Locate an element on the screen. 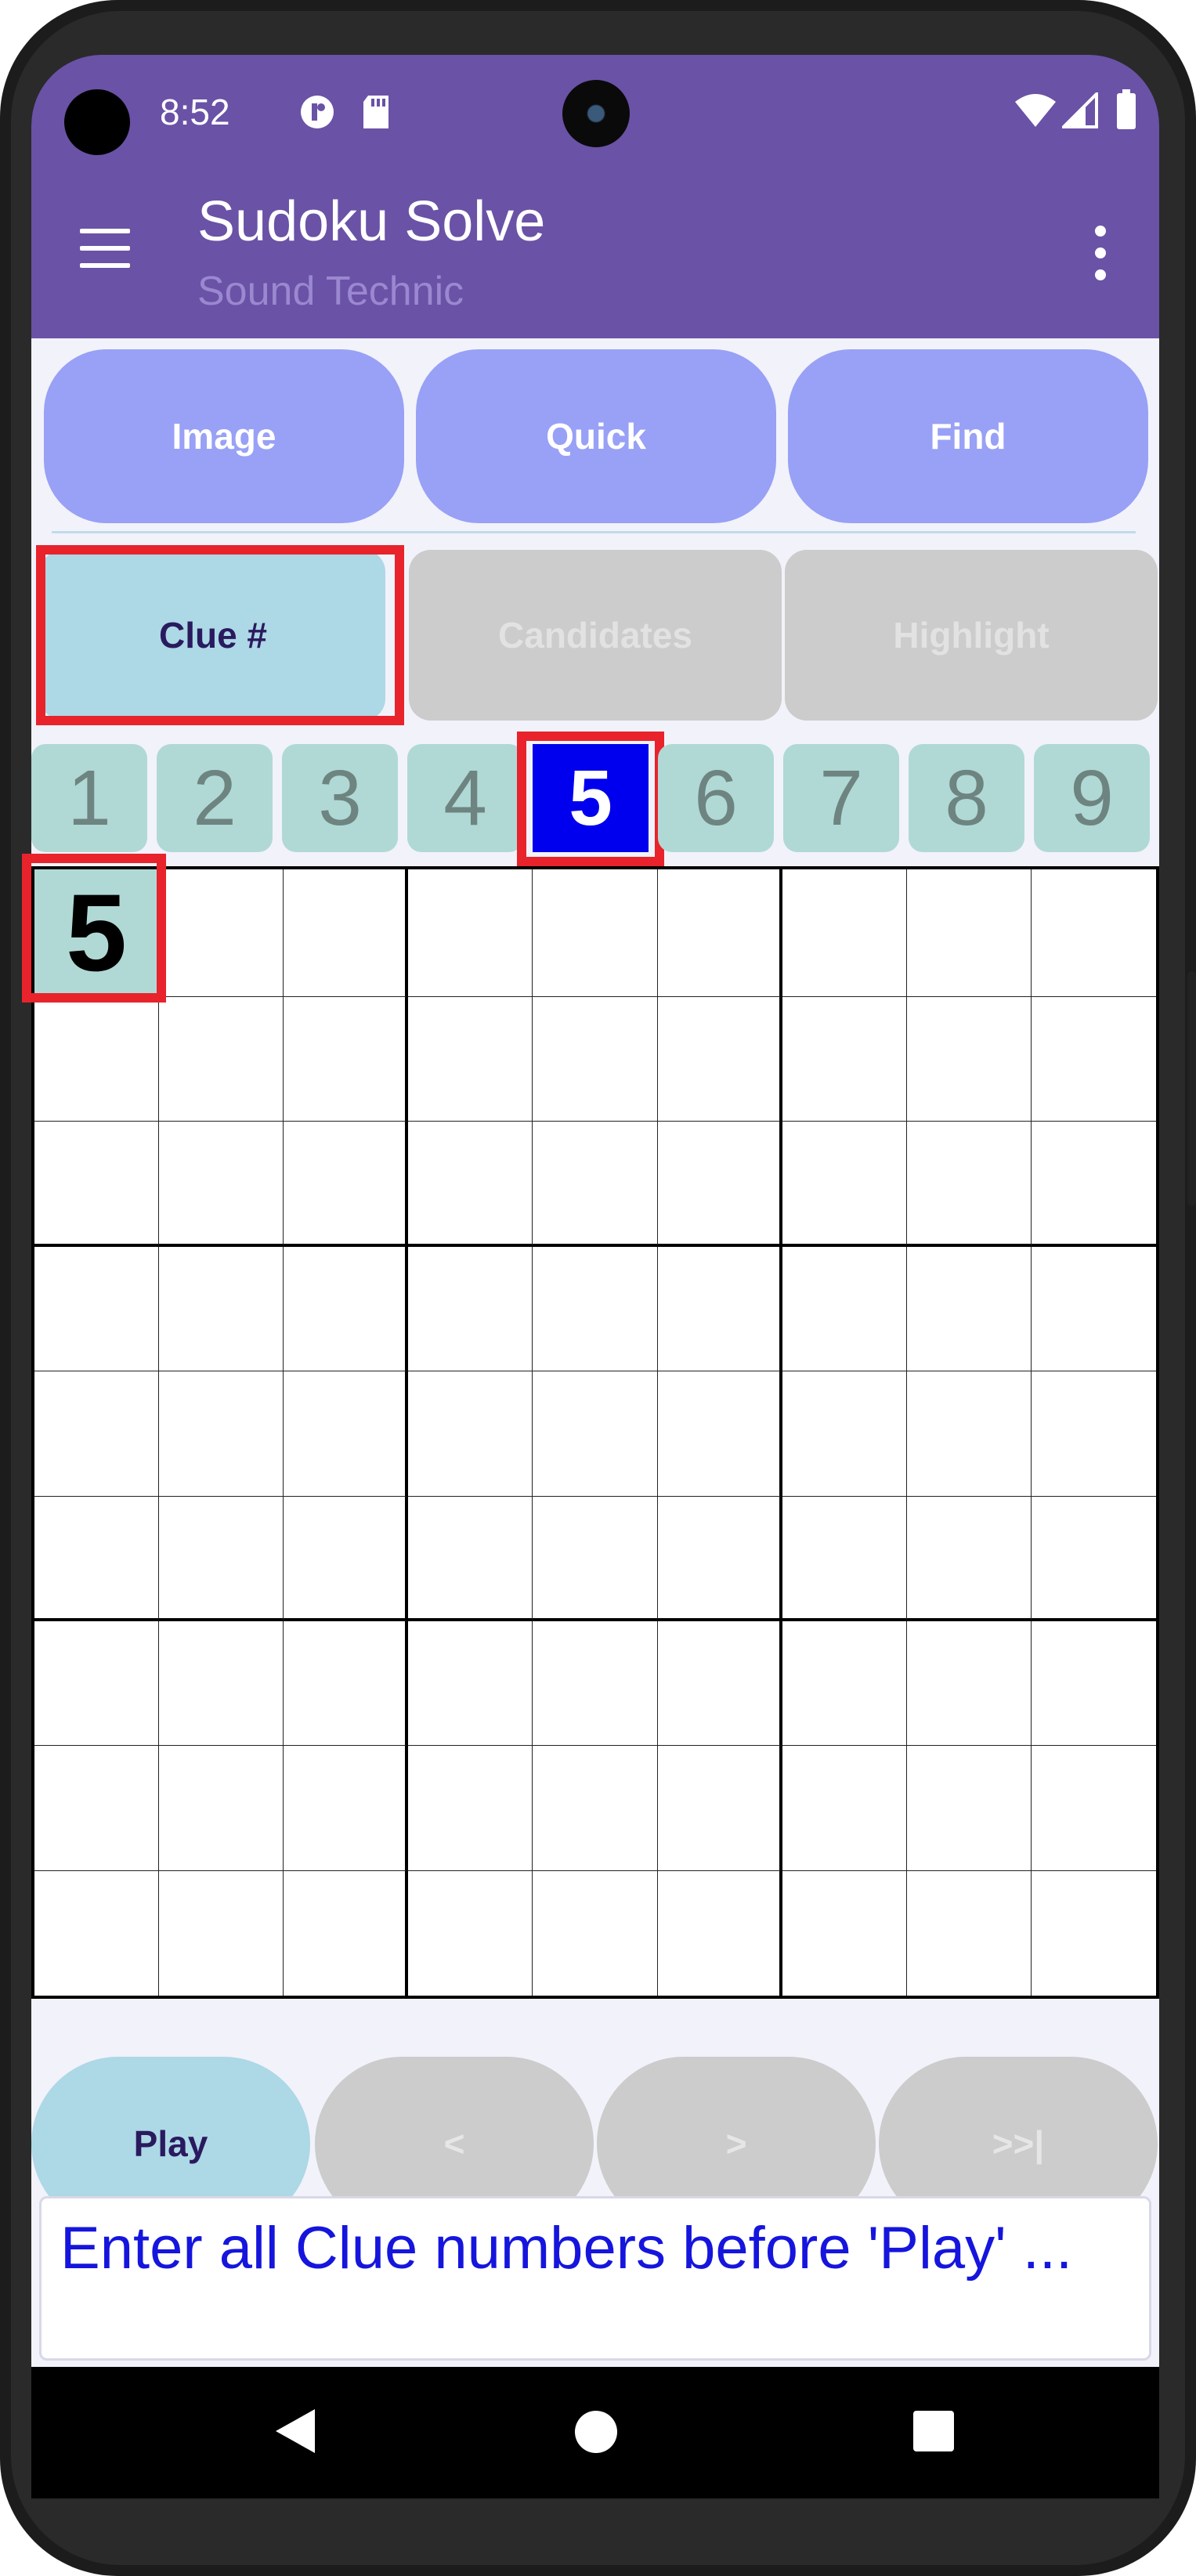 The height and width of the screenshot is (2576, 1196). volume-button is located at coordinates (1191, 1088).